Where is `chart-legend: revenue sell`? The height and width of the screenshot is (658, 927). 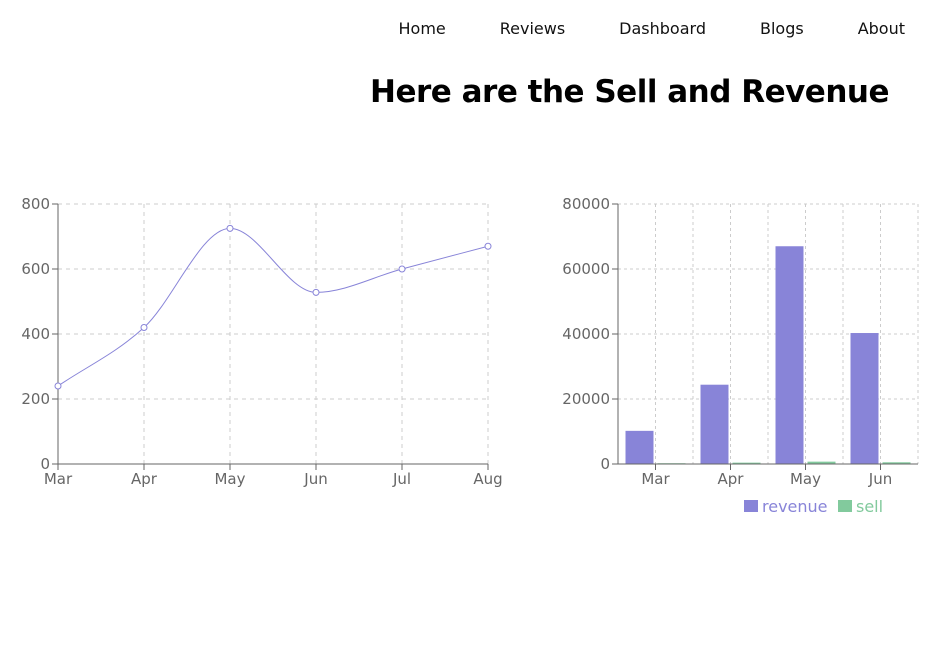
chart-legend: revenue sell is located at coordinates (813, 506).